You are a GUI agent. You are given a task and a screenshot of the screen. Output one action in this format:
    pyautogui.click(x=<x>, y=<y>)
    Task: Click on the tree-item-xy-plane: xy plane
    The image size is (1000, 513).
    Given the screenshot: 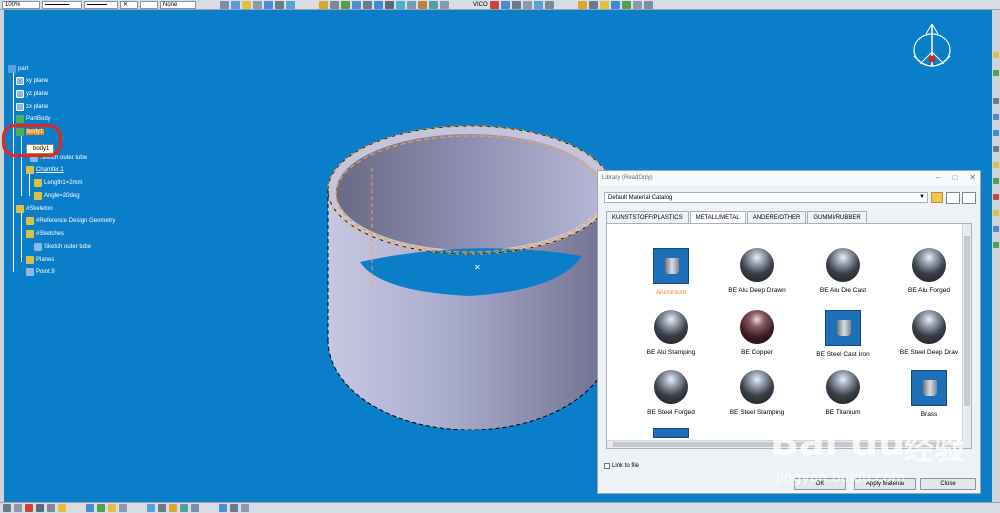 What is the action you would take?
    pyautogui.click(x=32, y=81)
    